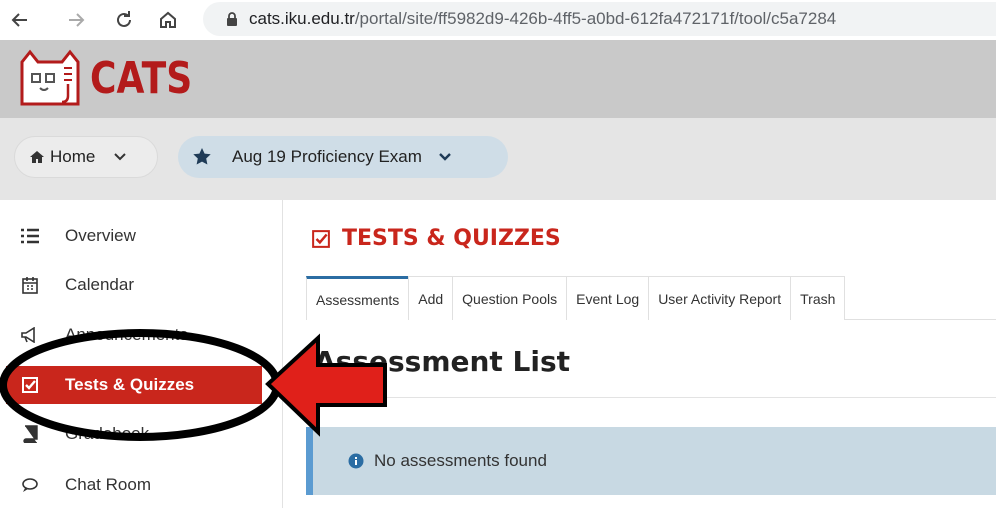 The image size is (996, 508). Describe the element at coordinates (130, 384) in the screenshot. I see `sidebar-item-label: Tests & Quizzes` at that location.